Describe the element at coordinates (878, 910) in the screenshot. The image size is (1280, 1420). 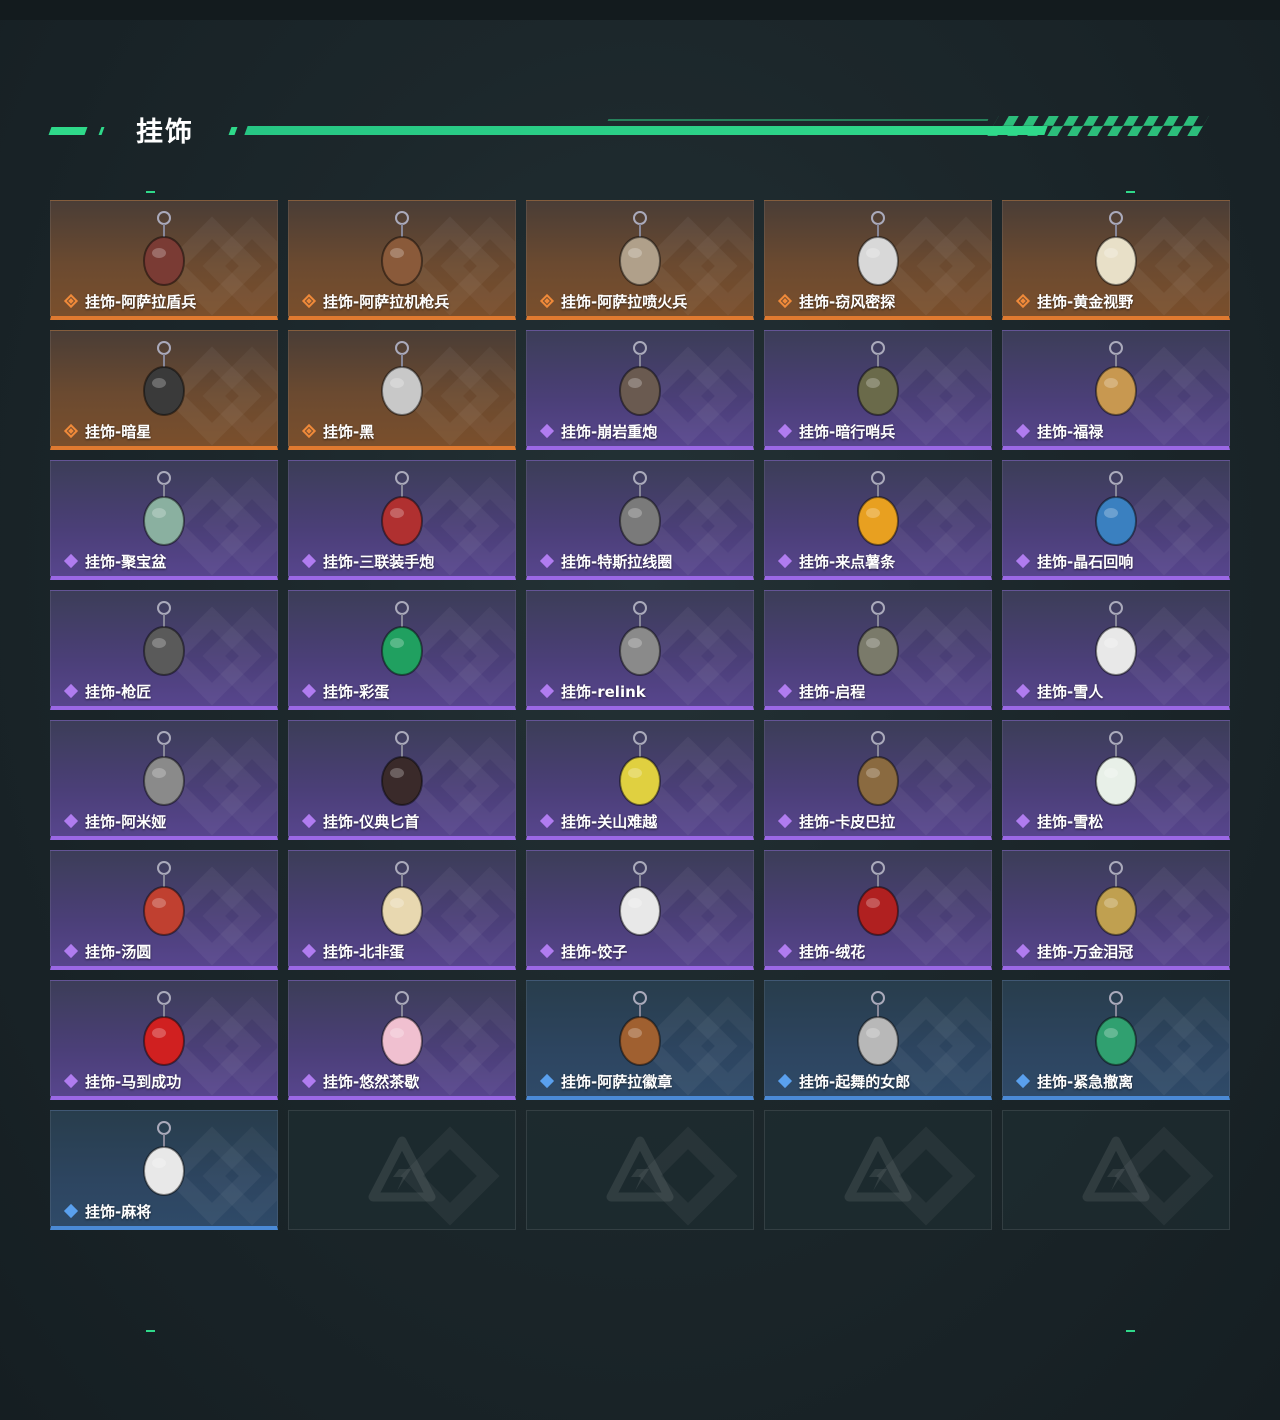
I see `item-card: 挂饰-绒花` at that location.